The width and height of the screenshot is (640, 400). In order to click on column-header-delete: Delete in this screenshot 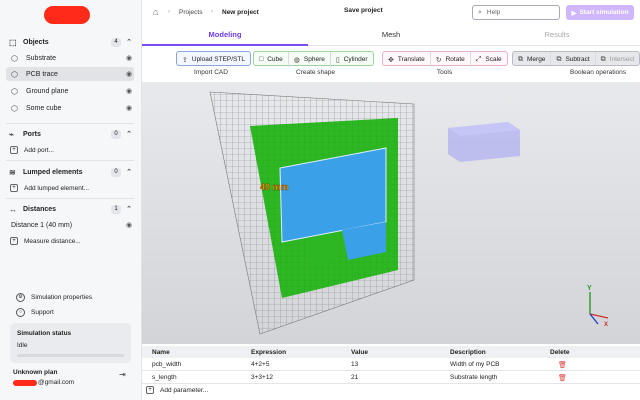, I will do `click(560, 352)`.